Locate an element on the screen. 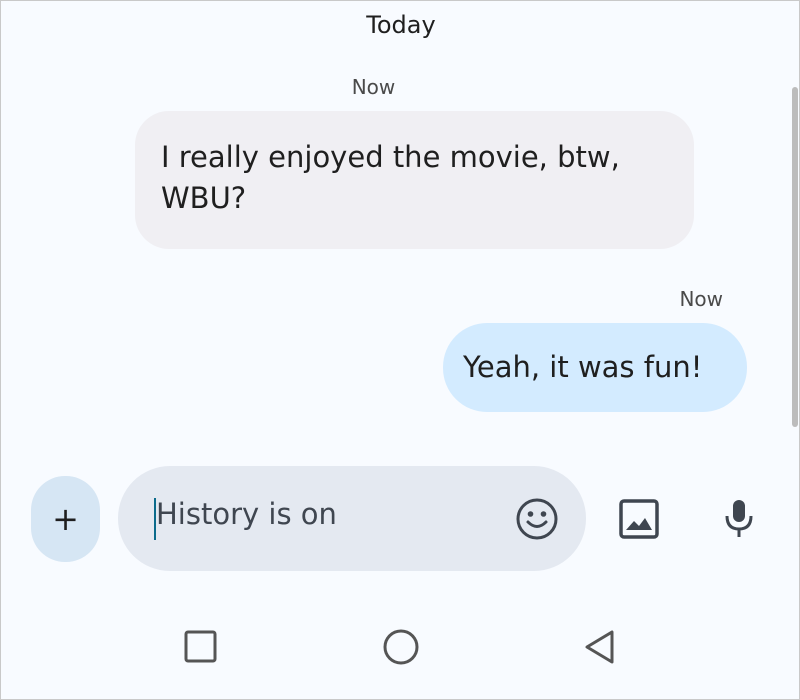 This screenshot has height=700, width=800. recents-square-icon is located at coordinates (200, 646).